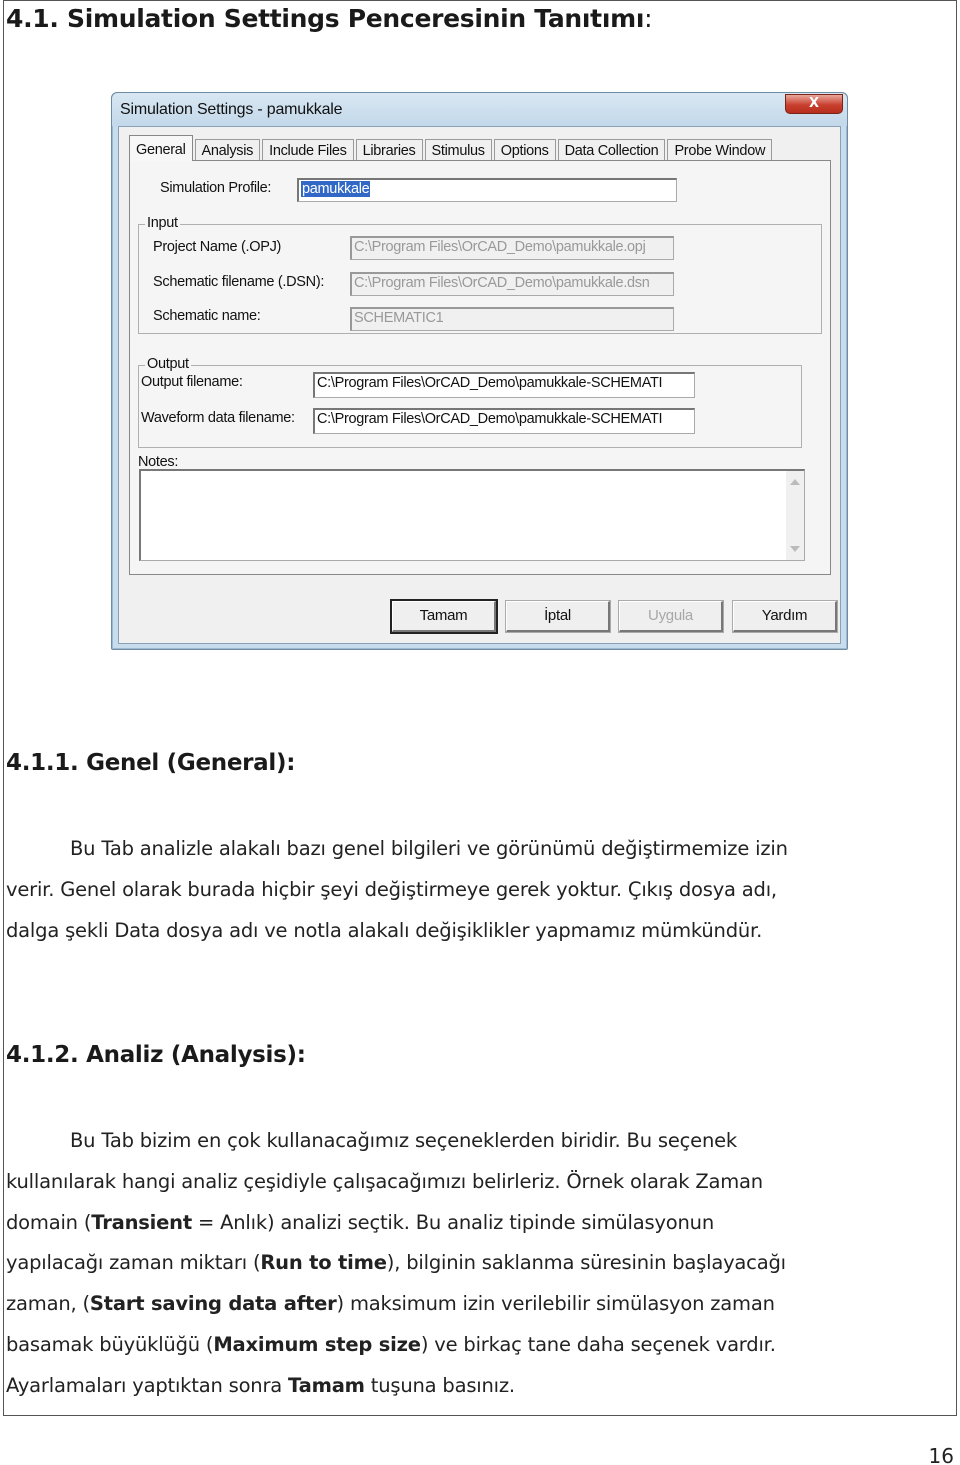 The width and height of the screenshot is (960, 1465). What do you see at coordinates (161, 148) in the screenshot?
I see `tab-general: General` at bounding box center [161, 148].